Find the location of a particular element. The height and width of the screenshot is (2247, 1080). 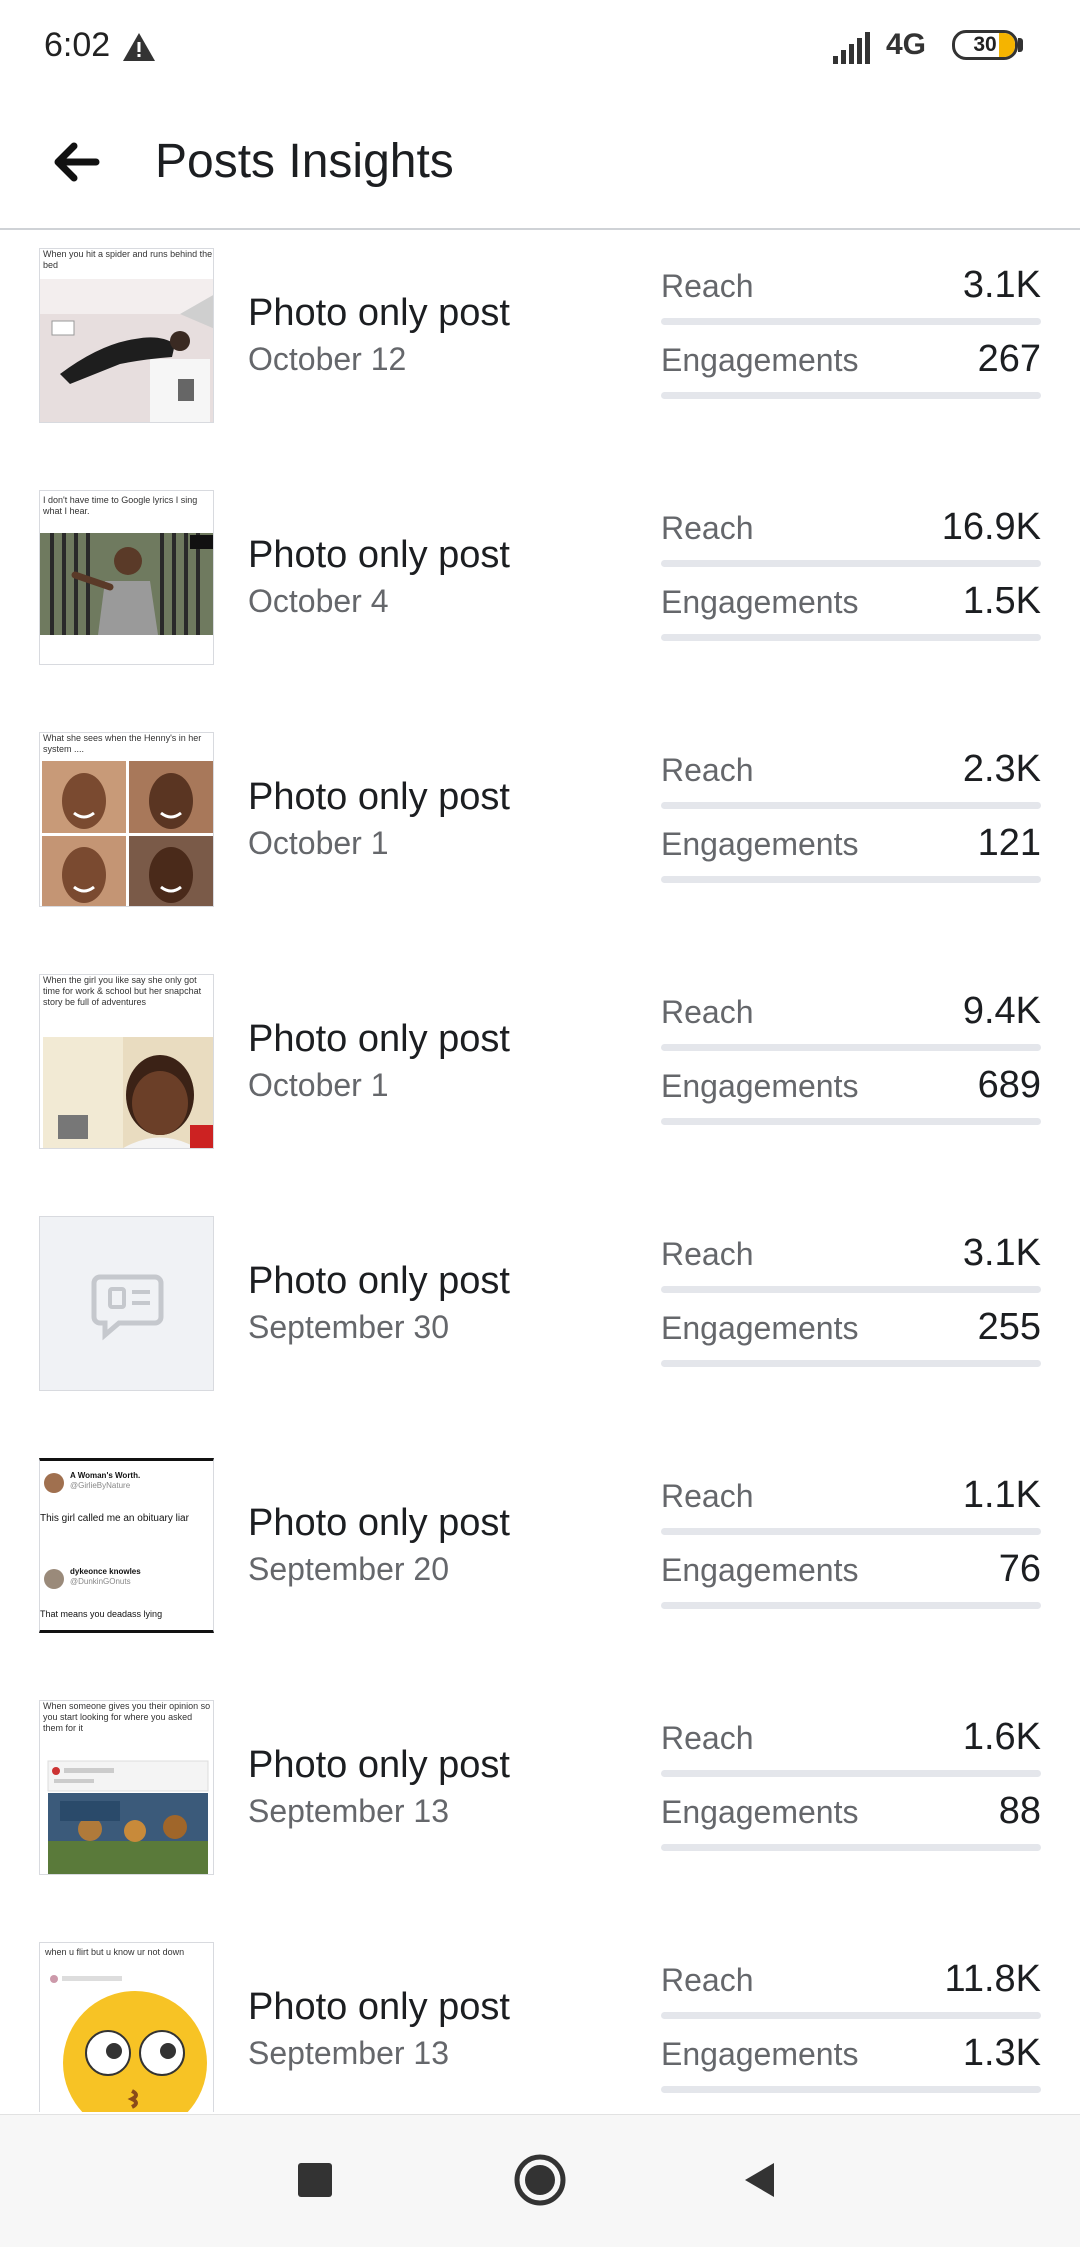

engagements-metric: Engagements 267 is located at coordinates (851, 370).